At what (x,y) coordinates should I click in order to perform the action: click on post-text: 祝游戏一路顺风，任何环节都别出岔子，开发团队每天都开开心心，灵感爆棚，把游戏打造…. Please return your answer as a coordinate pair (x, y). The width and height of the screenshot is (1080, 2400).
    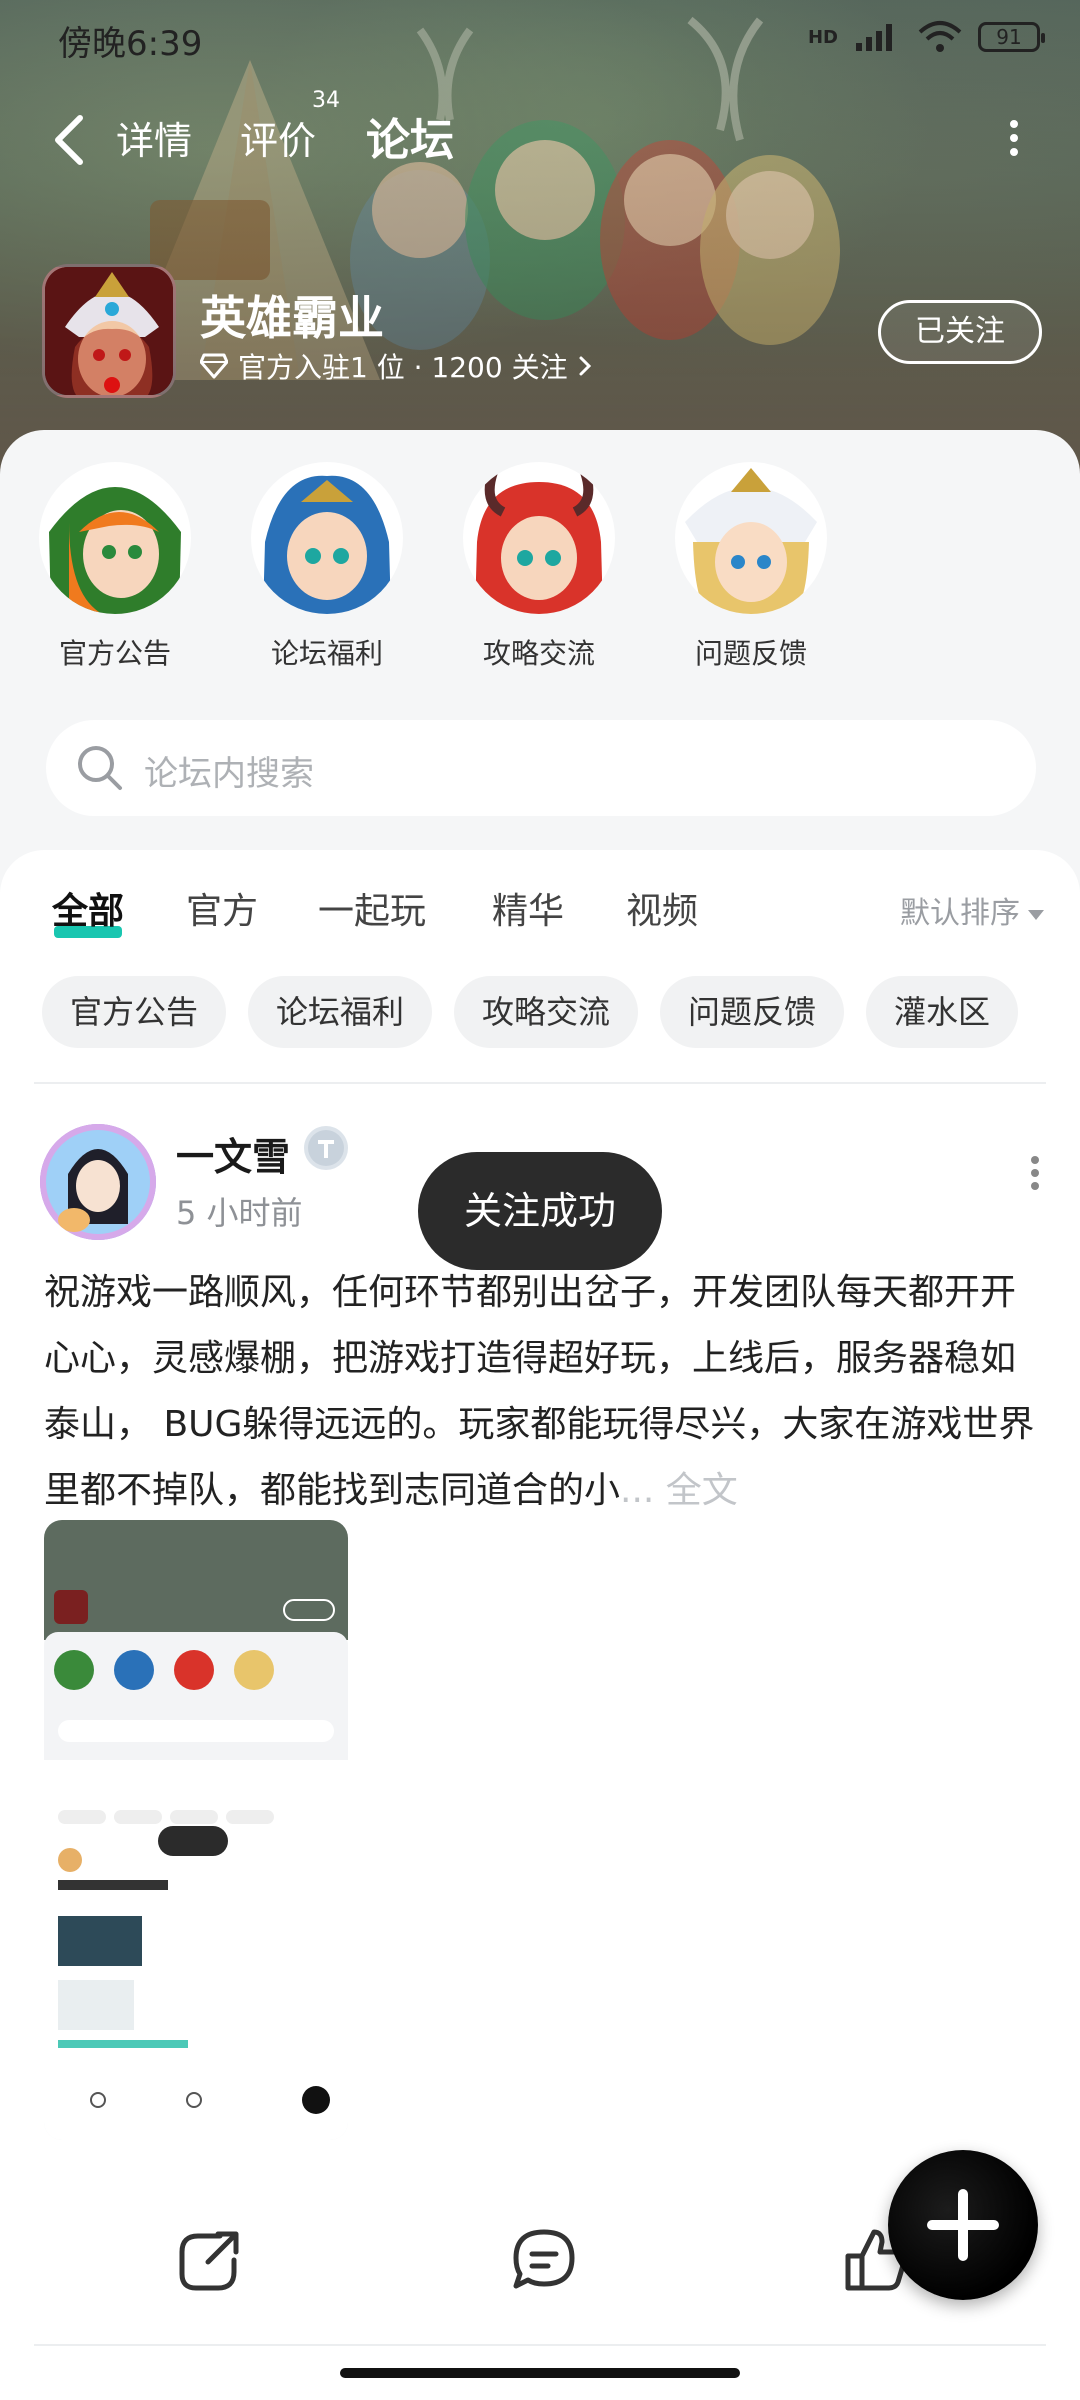
    Looking at the image, I should click on (539, 1391).